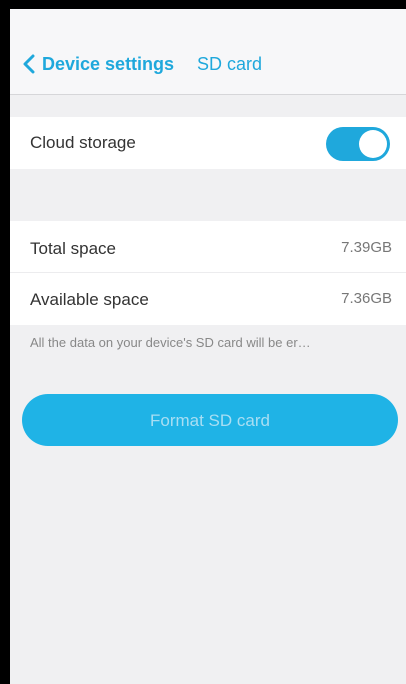  Describe the element at coordinates (210, 420) in the screenshot. I see `format-sd-card-button: Format SD card` at that location.